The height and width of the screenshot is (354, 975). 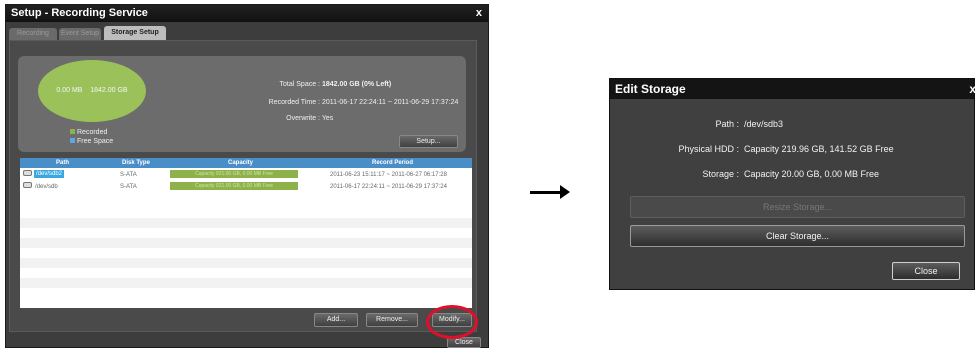 What do you see at coordinates (72, 140) in the screenshot?
I see `legend-swatch-free` at bounding box center [72, 140].